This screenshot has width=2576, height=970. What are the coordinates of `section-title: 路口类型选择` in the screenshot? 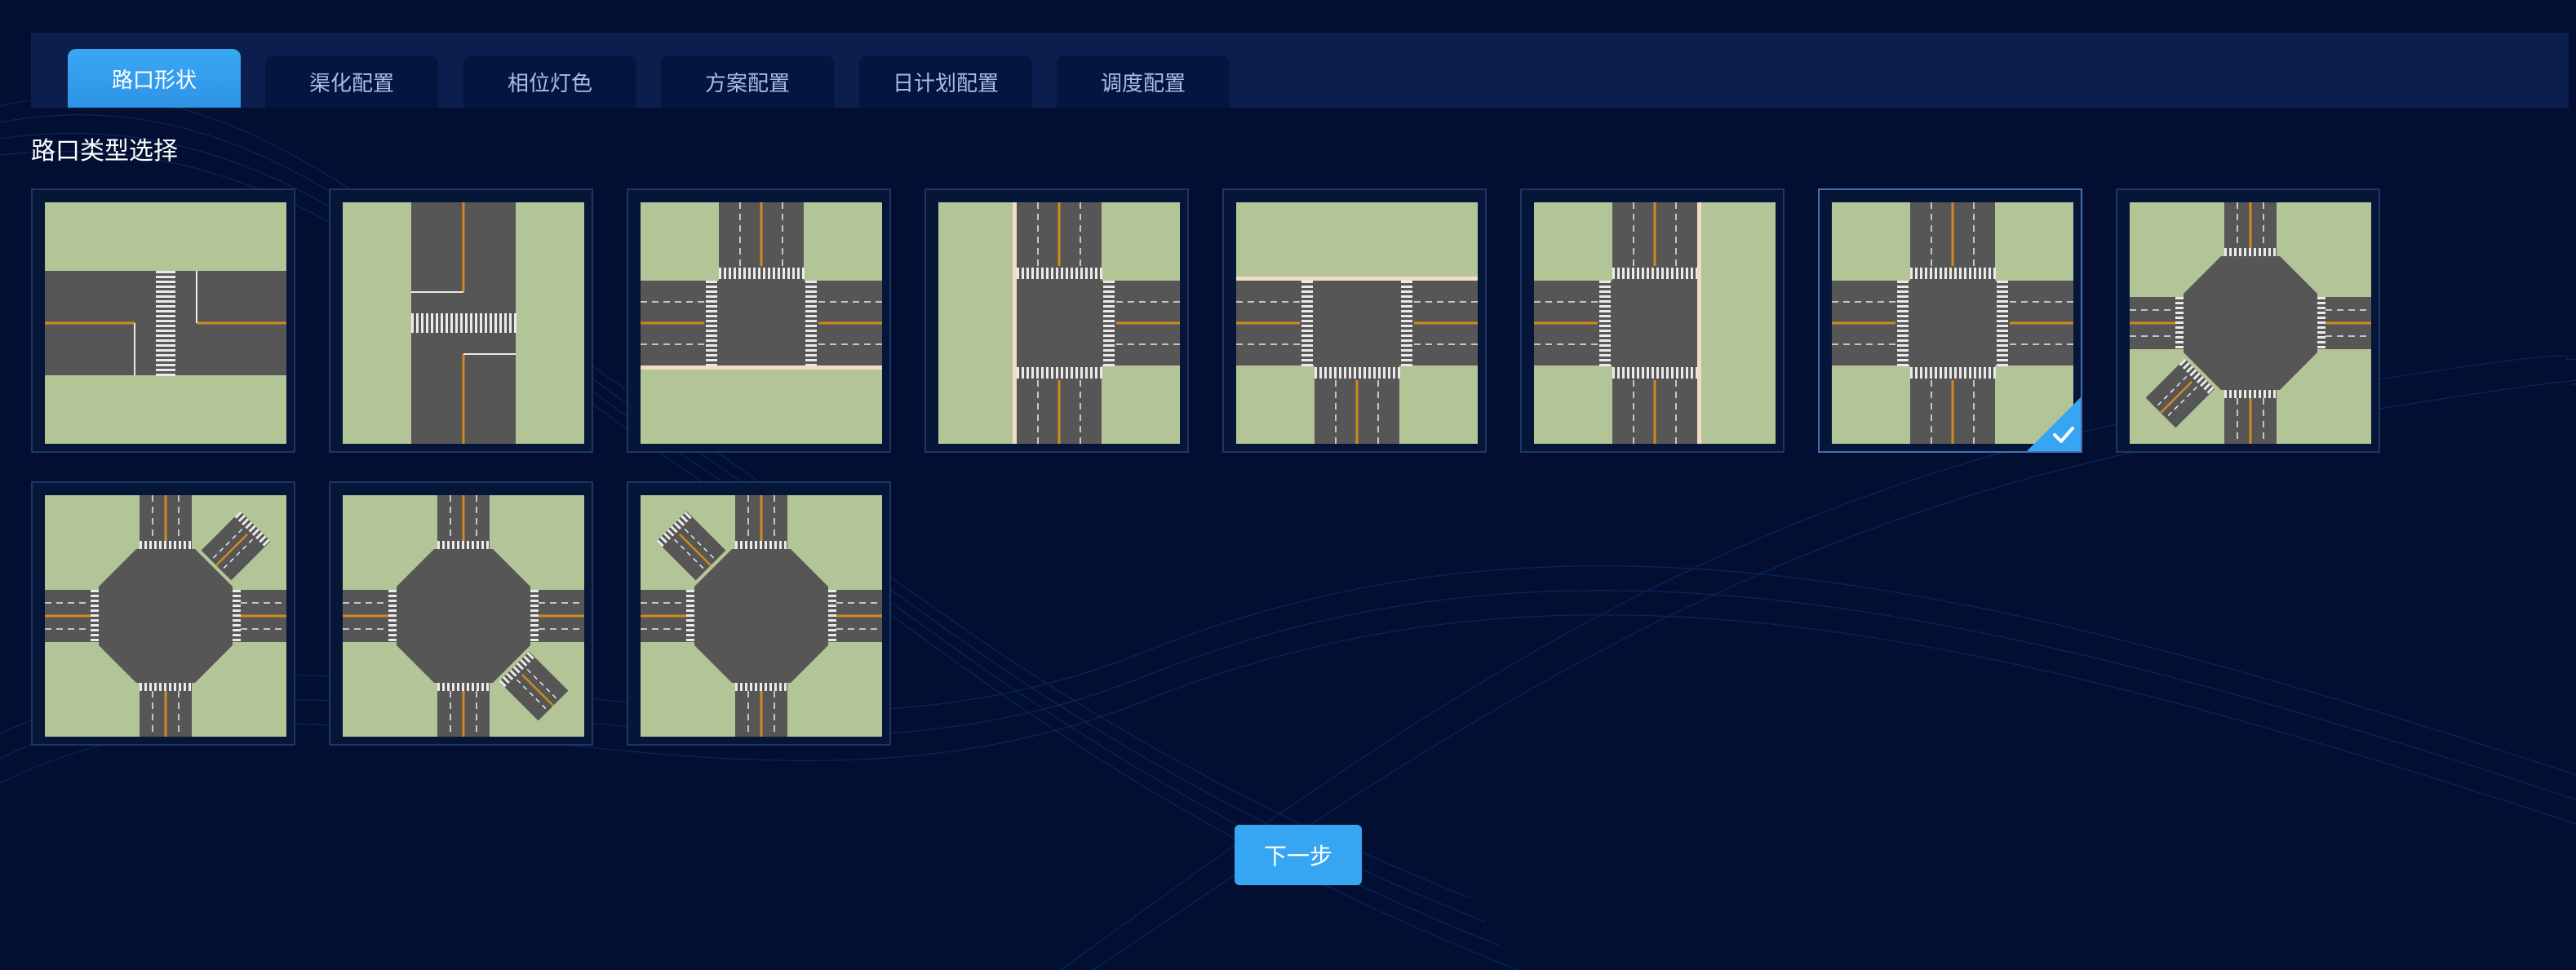 It's located at (104, 151).